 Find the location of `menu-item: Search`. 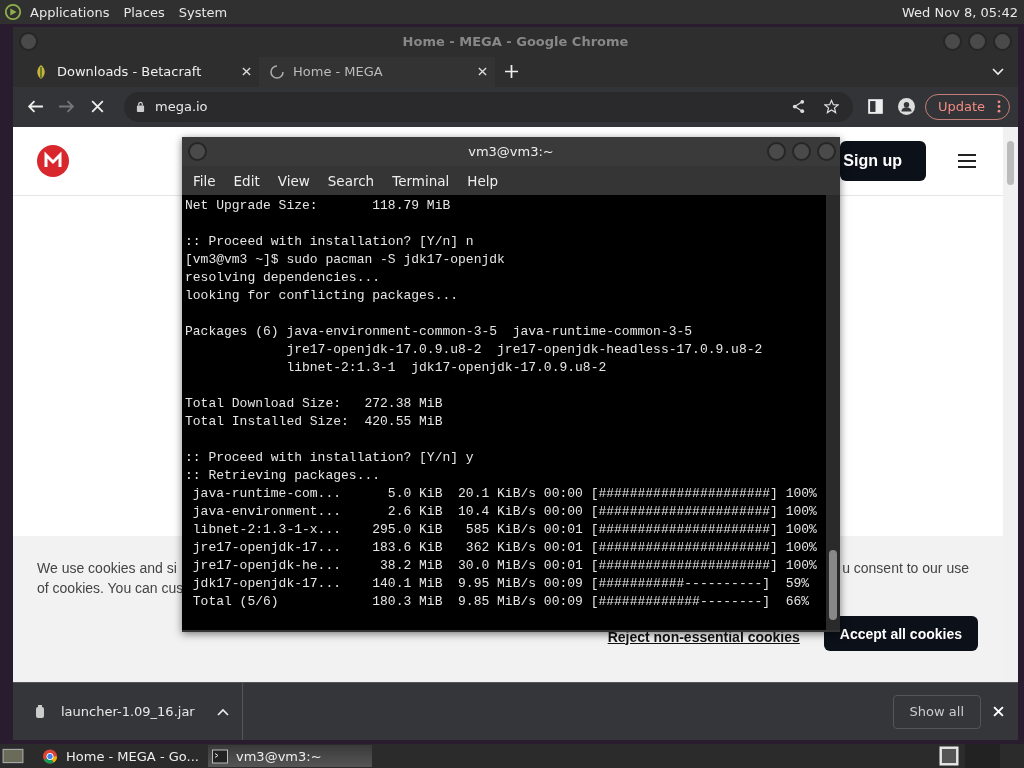

menu-item: Search is located at coordinates (351, 180).